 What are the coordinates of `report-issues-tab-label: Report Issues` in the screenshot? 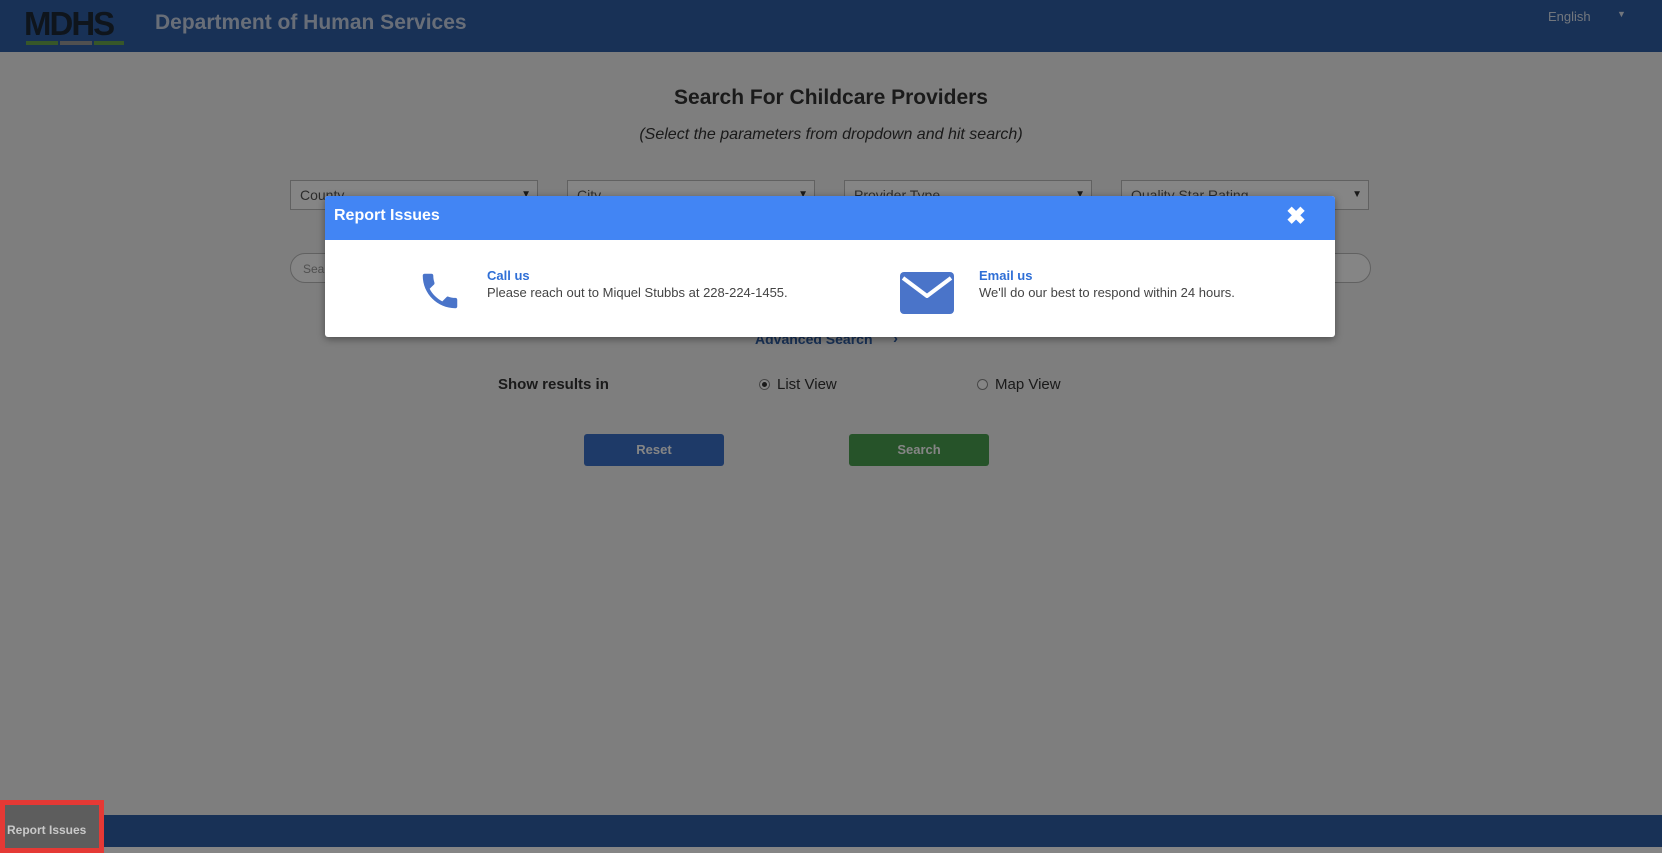 It's located at (47, 830).